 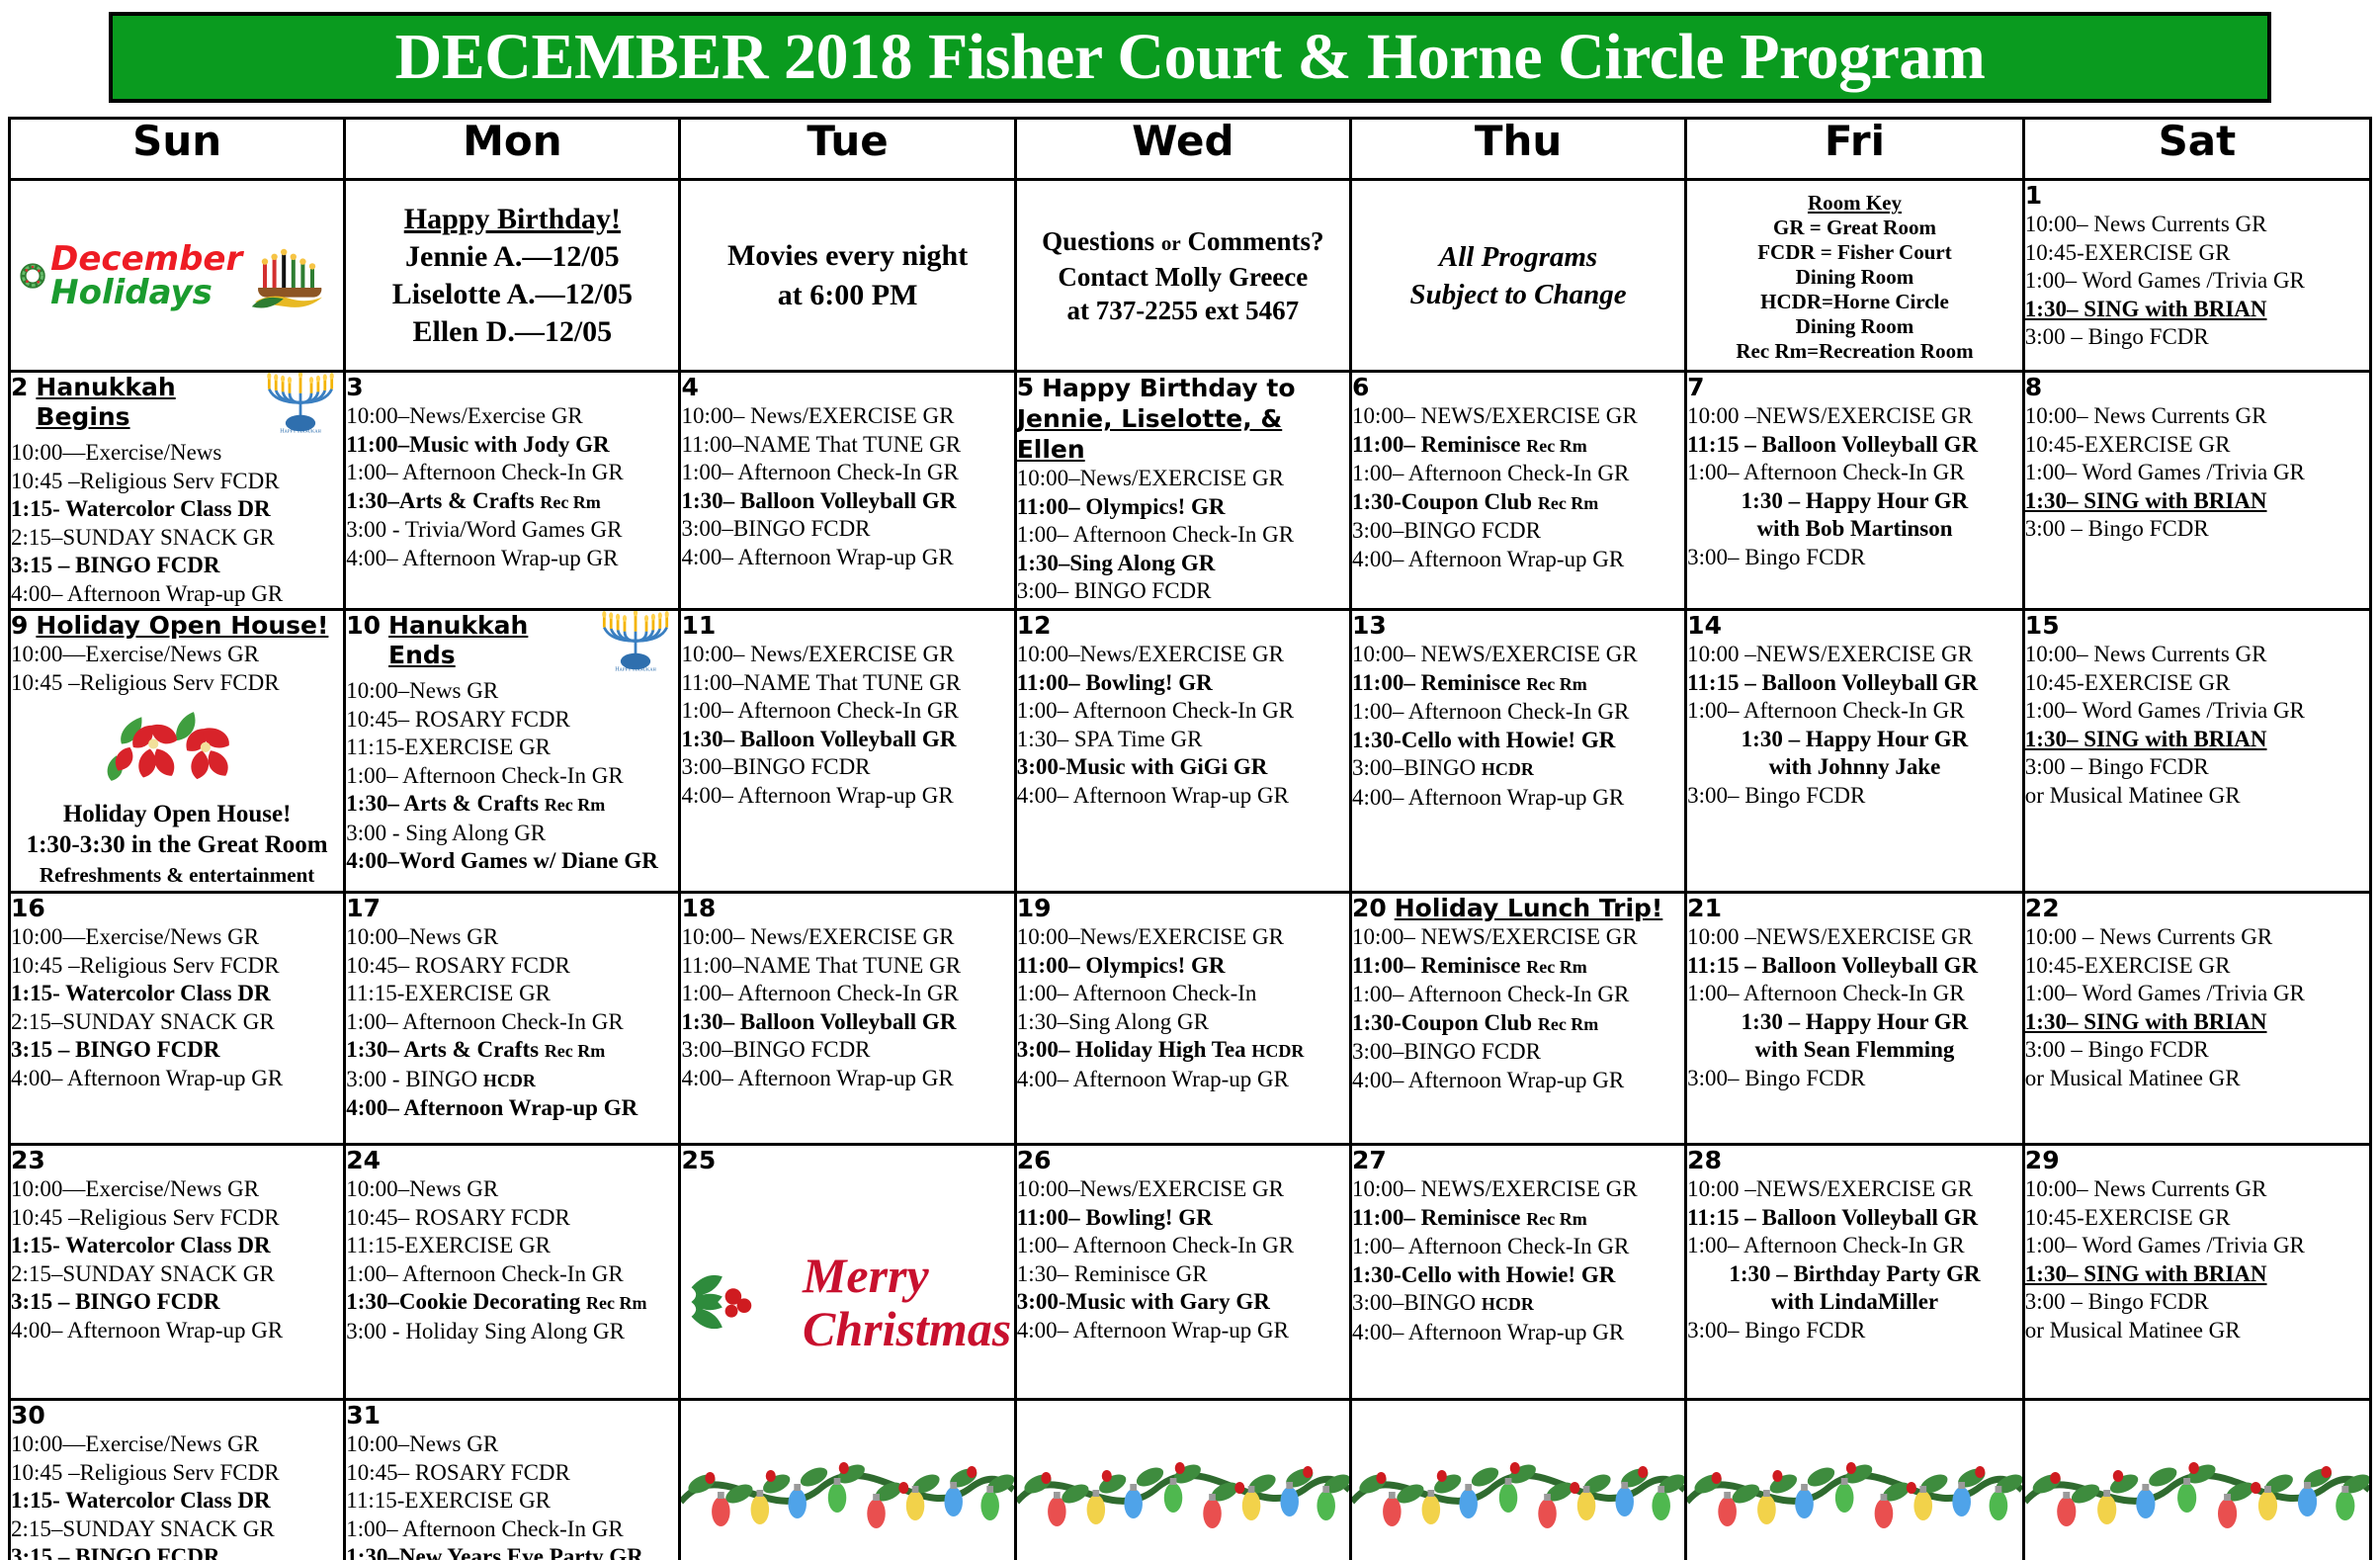 What do you see at coordinates (847, 149) in the screenshot?
I see `day-header-tue: Tue` at bounding box center [847, 149].